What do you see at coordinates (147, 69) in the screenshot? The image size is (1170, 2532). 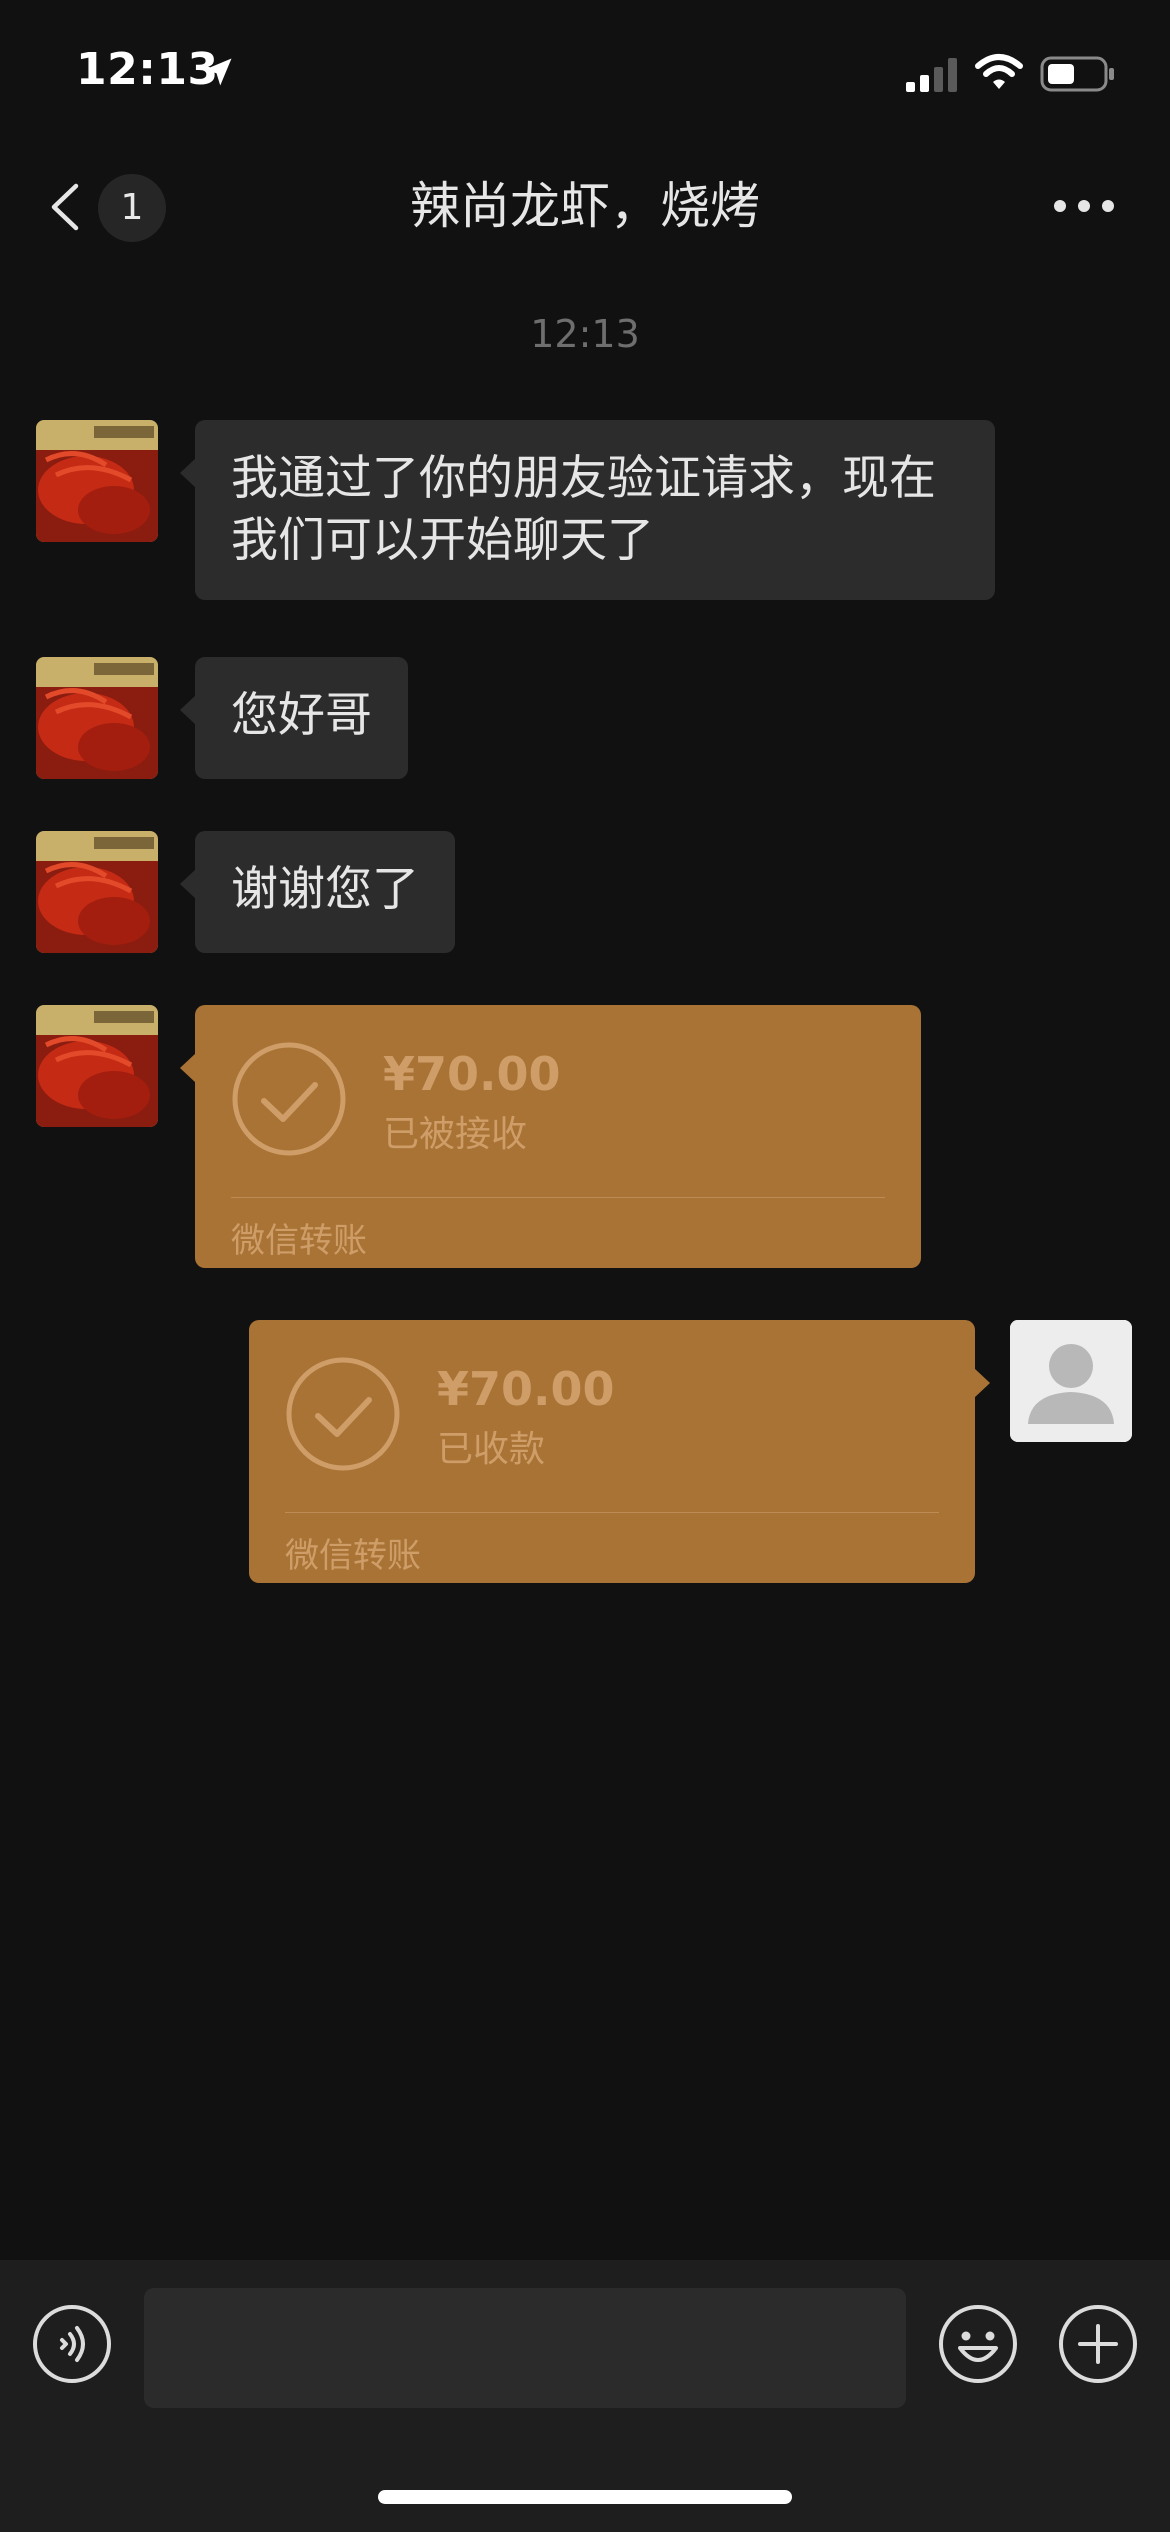 I see `status-time: 12:13` at bounding box center [147, 69].